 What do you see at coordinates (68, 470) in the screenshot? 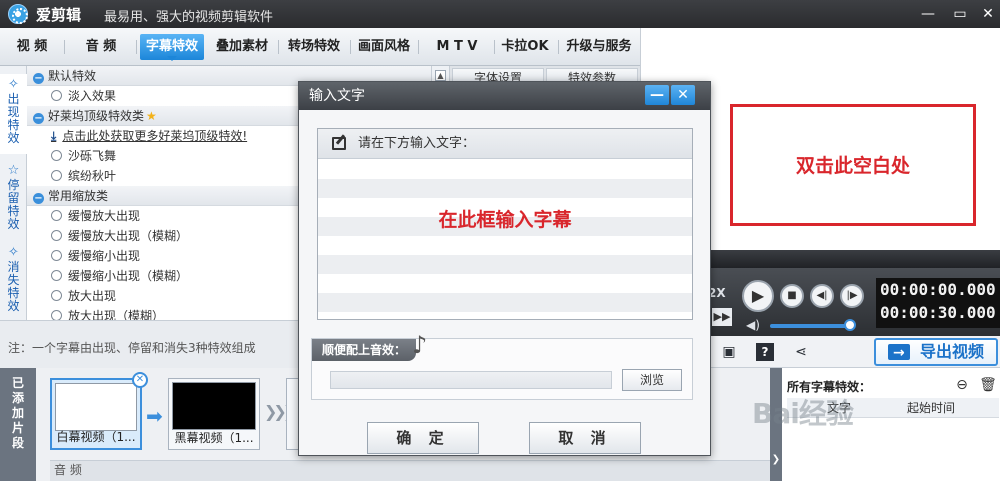
I see `audio-track-label: 音 频` at bounding box center [68, 470].